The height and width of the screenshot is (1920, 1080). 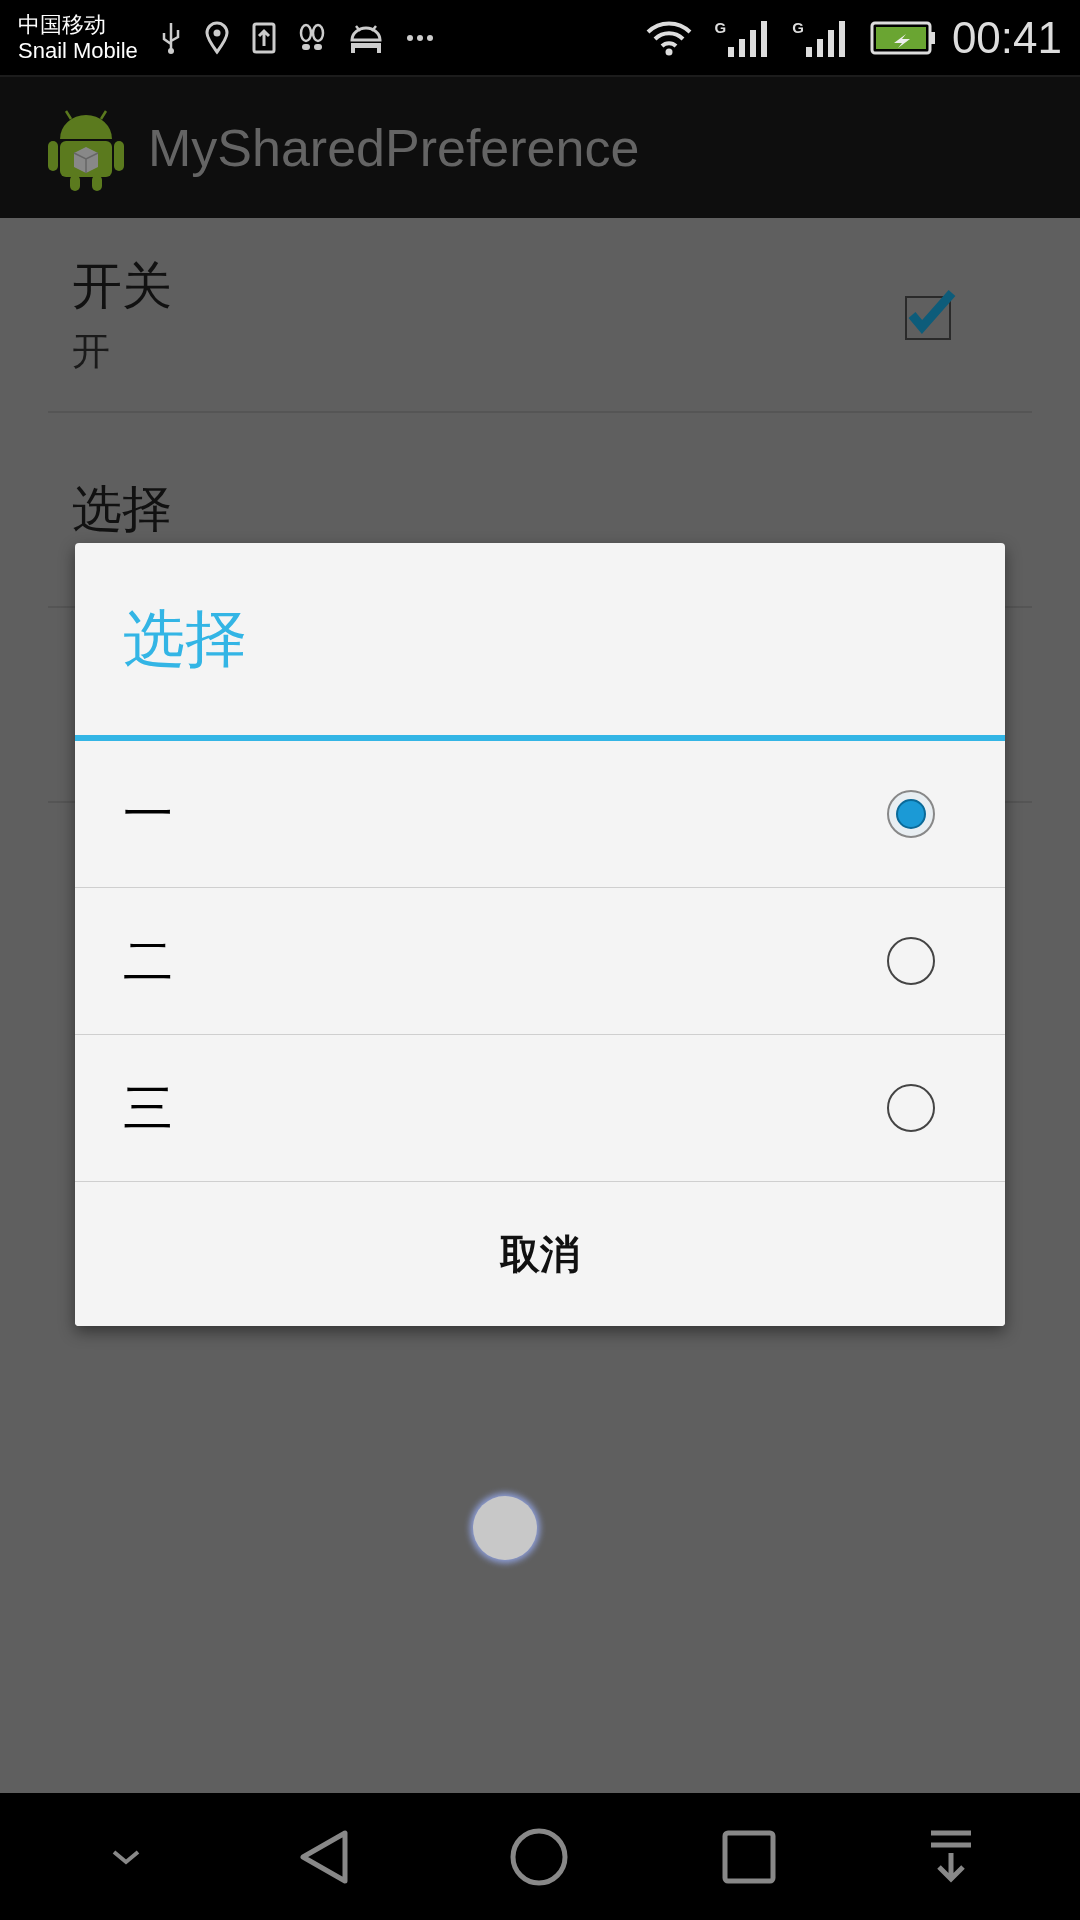 I want to click on preference-summary: 开, so click(x=91, y=351).